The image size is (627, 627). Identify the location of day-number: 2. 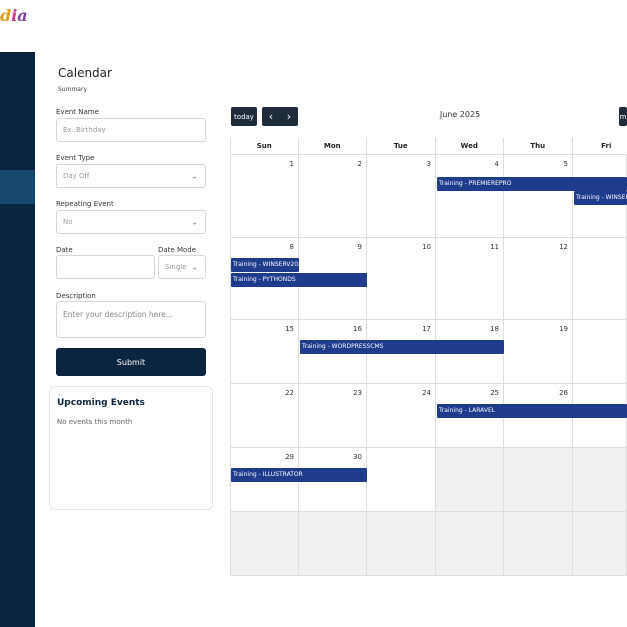
(359, 164).